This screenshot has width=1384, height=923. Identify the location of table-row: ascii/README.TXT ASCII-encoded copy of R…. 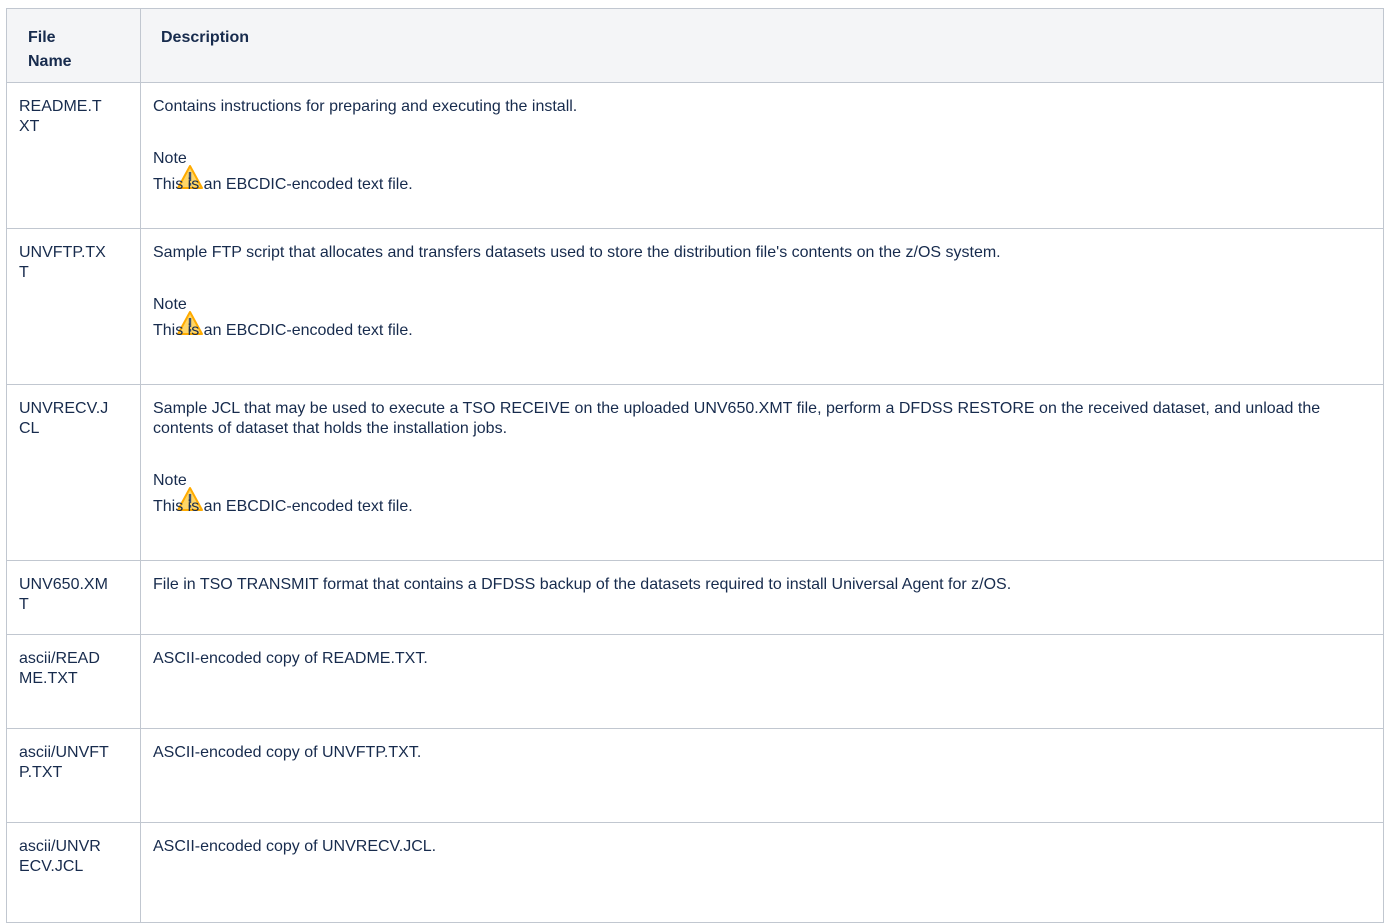
(695, 681).